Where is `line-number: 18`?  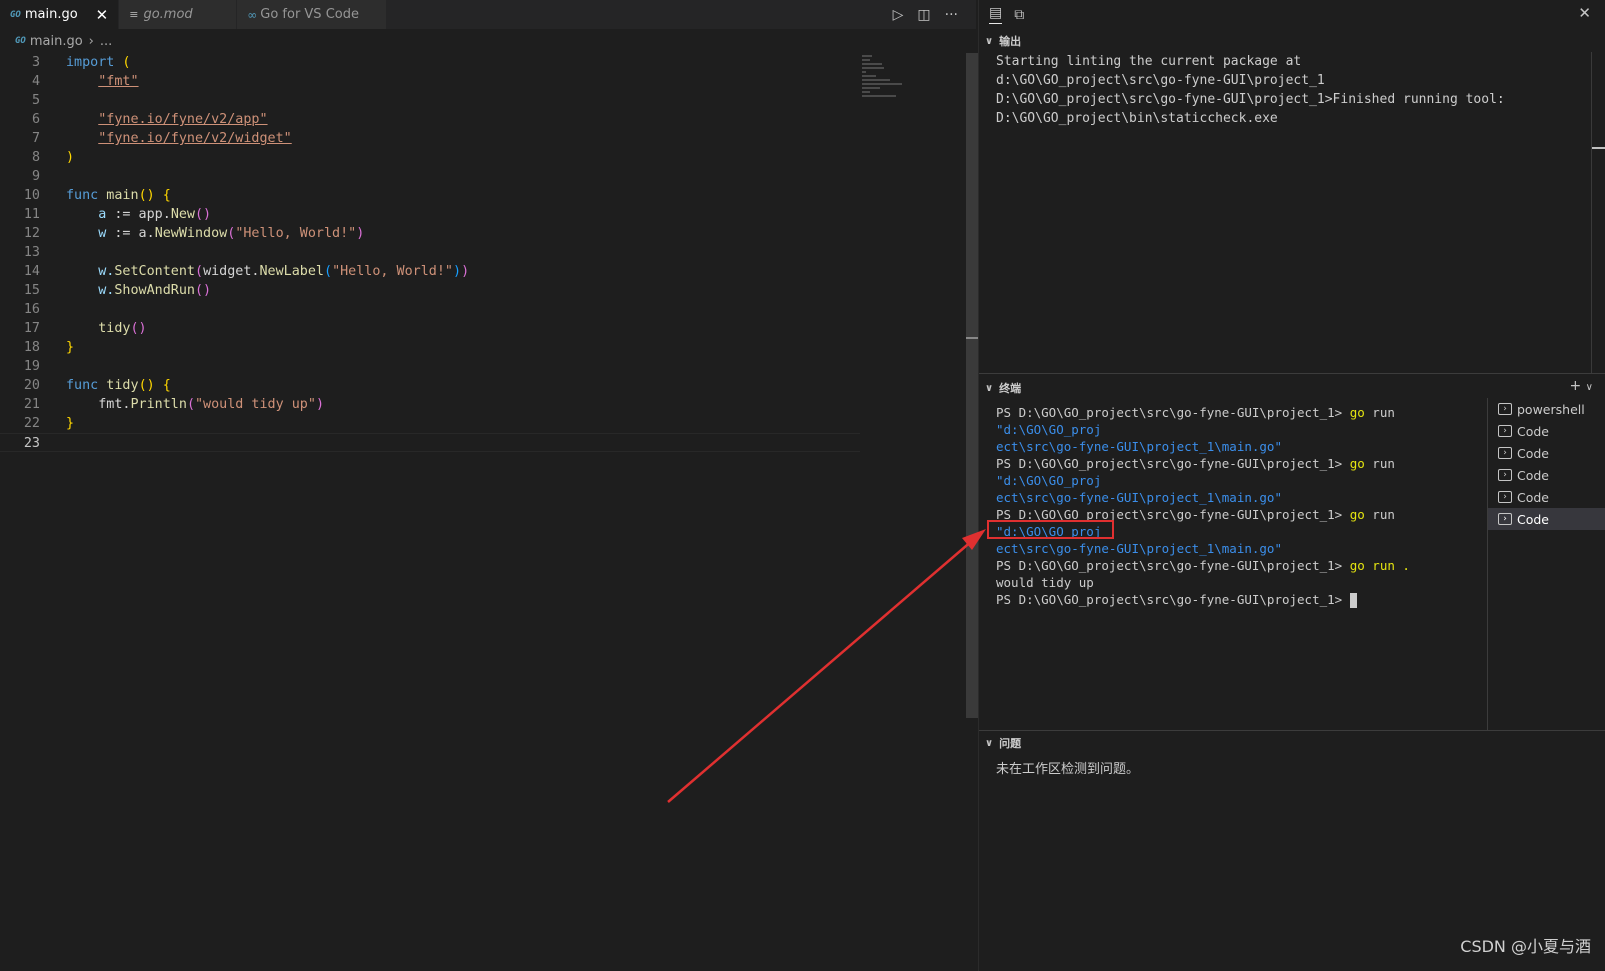
line-number: 18 is located at coordinates (31, 347).